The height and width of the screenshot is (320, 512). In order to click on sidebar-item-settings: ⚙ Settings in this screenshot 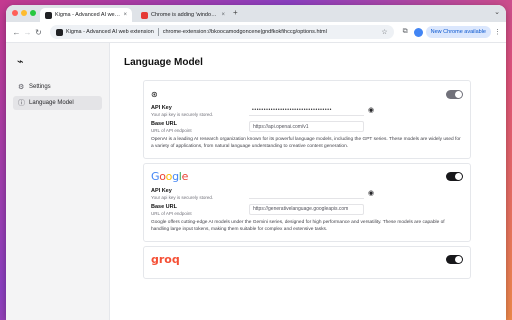, I will do `click(57, 87)`.